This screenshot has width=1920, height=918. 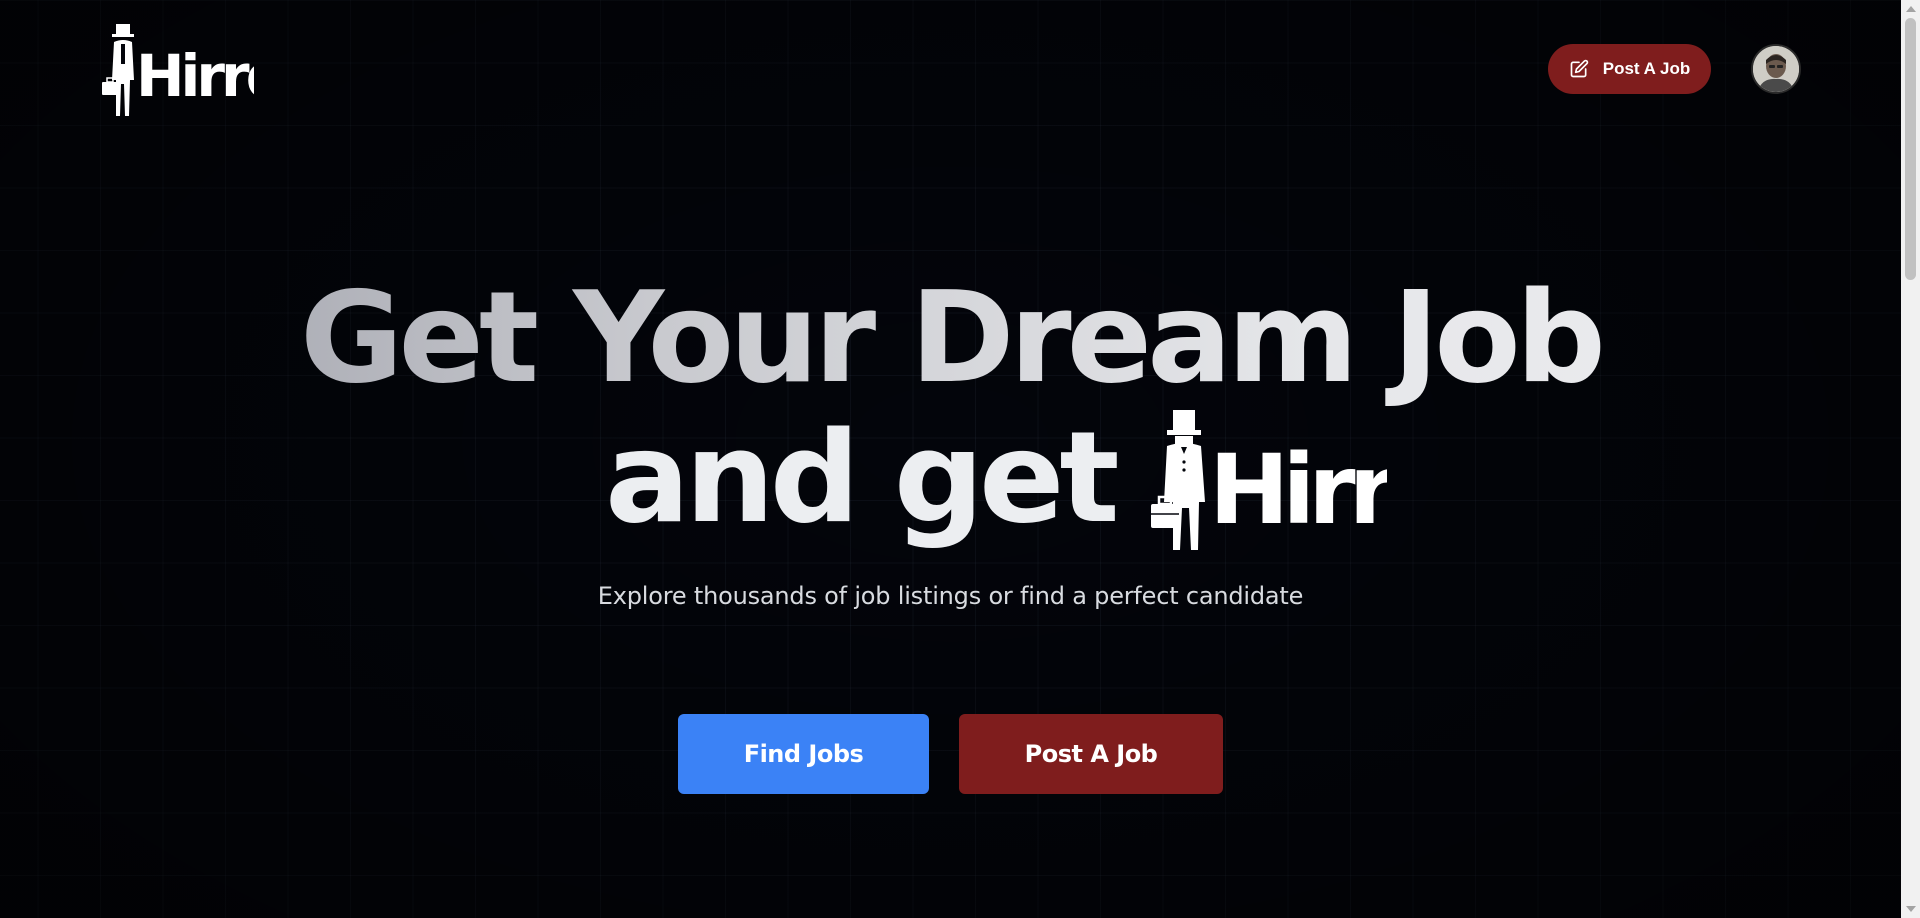 I want to click on headline-line-2-text: and get, so click(x=862, y=477).